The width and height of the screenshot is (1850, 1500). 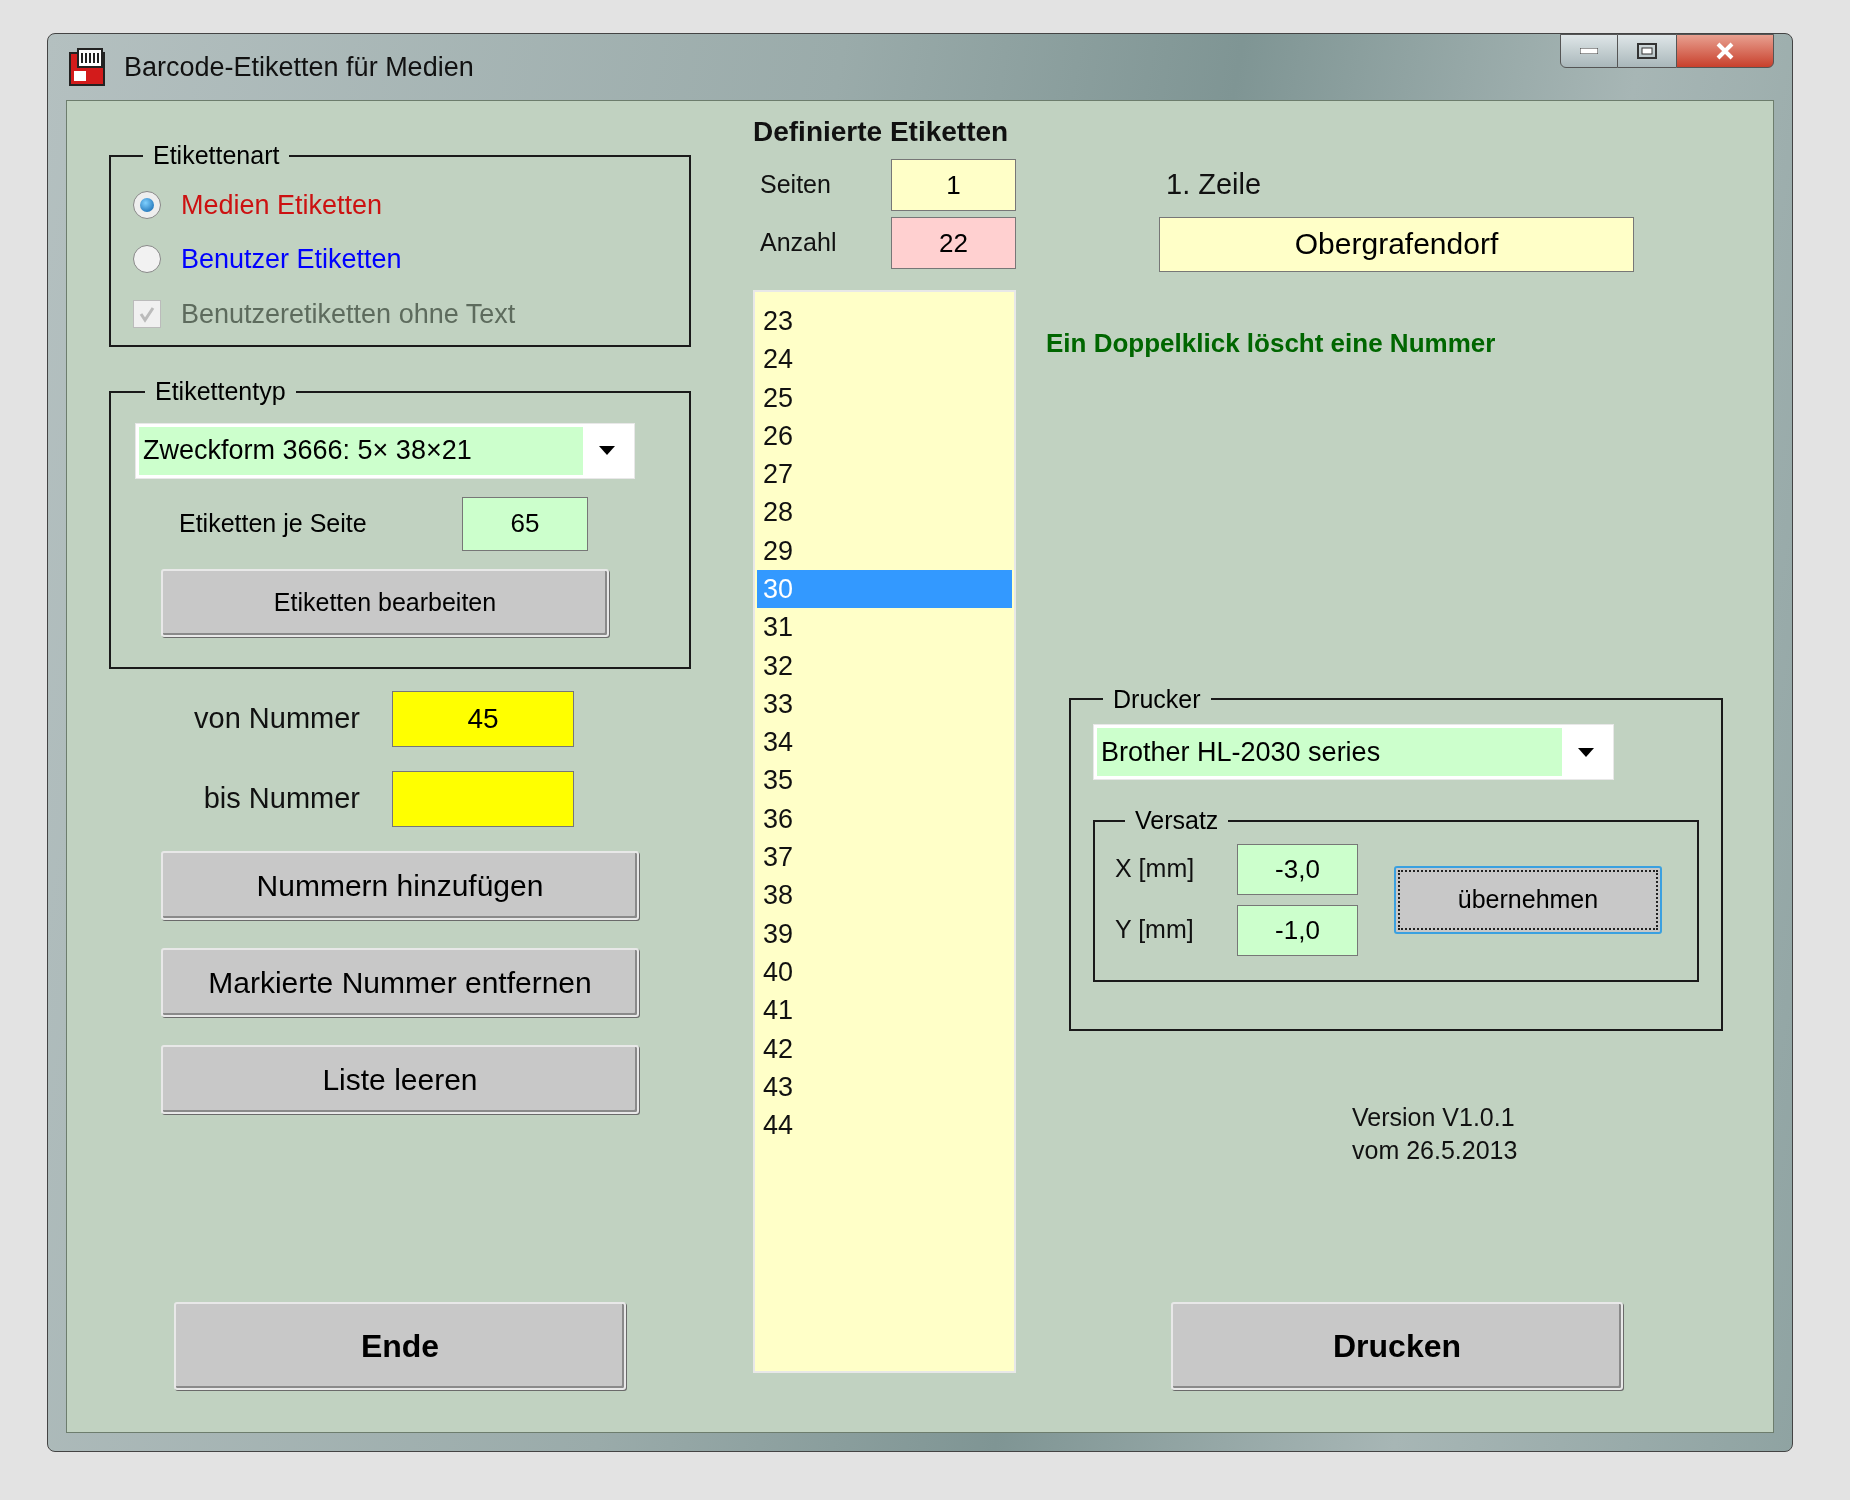 I want to click on list-item: 25, so click(x=884, y=397).